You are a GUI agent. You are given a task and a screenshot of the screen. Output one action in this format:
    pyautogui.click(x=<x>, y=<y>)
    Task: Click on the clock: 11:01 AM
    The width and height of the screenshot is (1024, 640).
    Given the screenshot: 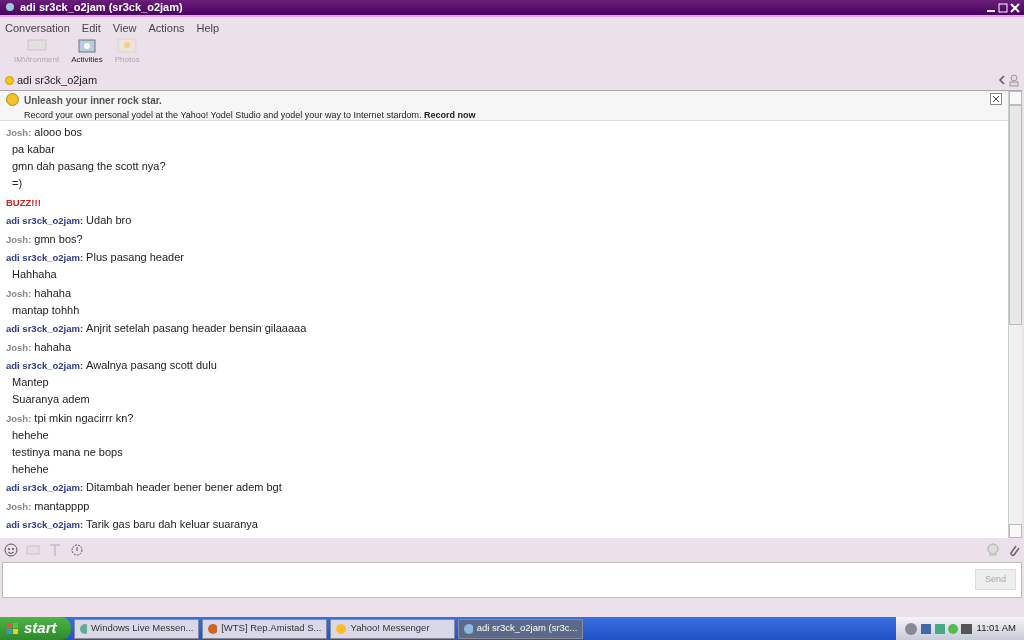 What is the action you would take?
    pyautogui.click(x=996, y=628)
    